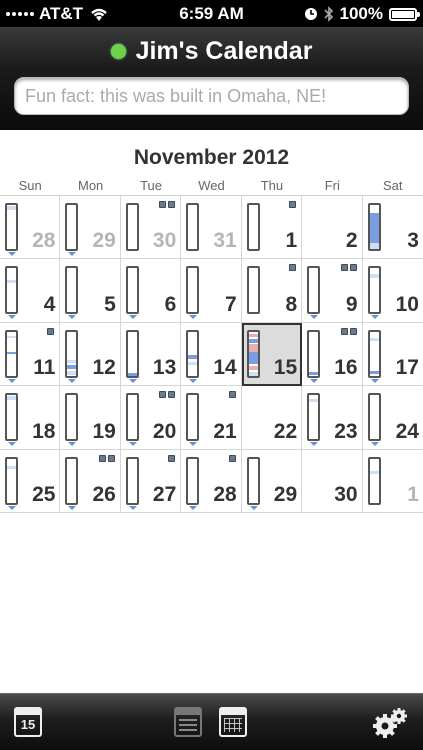 The height and width of the screenshot is (750, 423). What do you see at coordinates (272, 418) in the screenshot?
I see `day-cell: 22` at bounding box center [272, 418].